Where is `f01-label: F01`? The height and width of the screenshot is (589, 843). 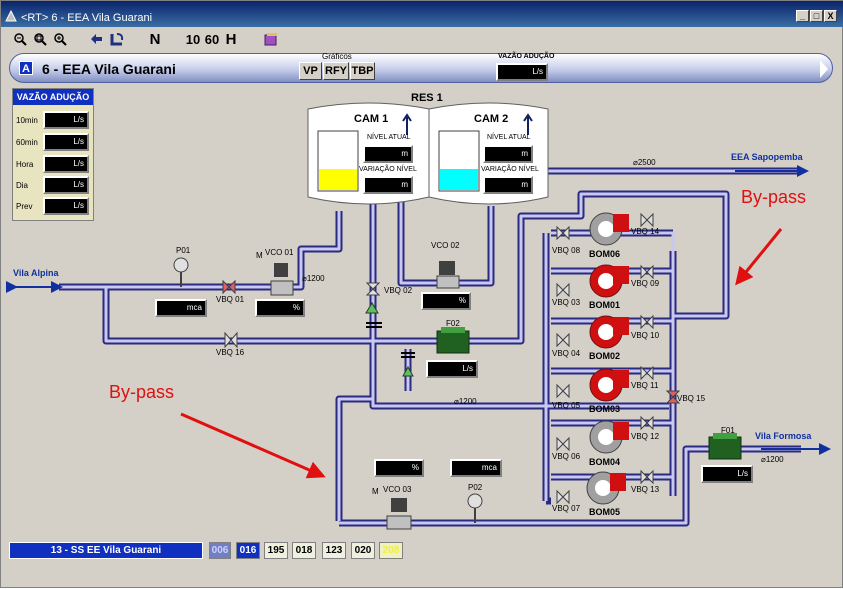 f01-label: F01 is located at coordinates (728, 430).